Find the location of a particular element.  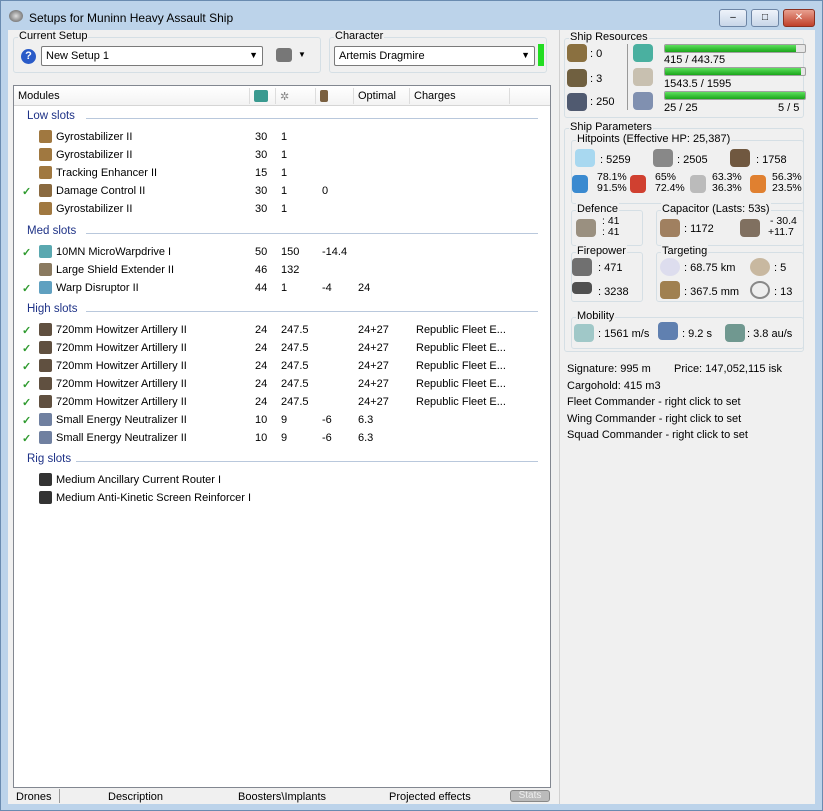

squad-commander: Squad Commander - right click to set is located at coordinates (657, 435).